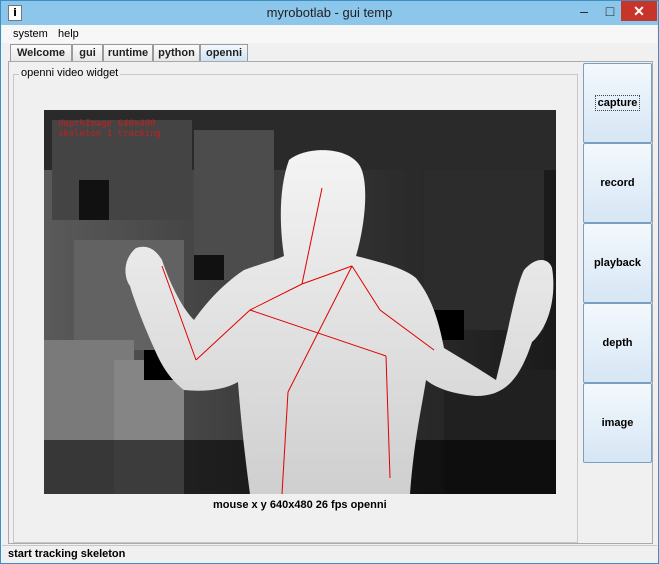 This screenshot has width=659, height=564. What do you see at coordinates (109, 134) in the screenshot?
I see `overlay-line-2: skeleton 1 tracking` at bounding box center [109, 134].